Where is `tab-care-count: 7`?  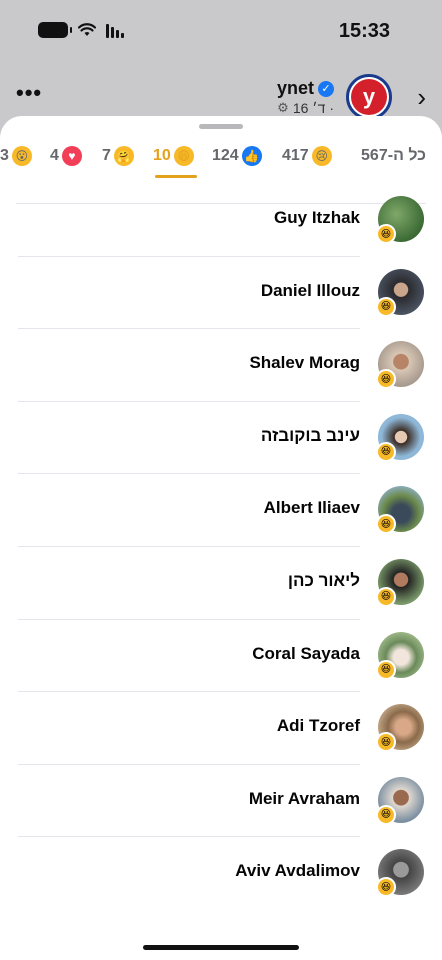
tab-care-count: 7 is located at coordinates (106, 155).